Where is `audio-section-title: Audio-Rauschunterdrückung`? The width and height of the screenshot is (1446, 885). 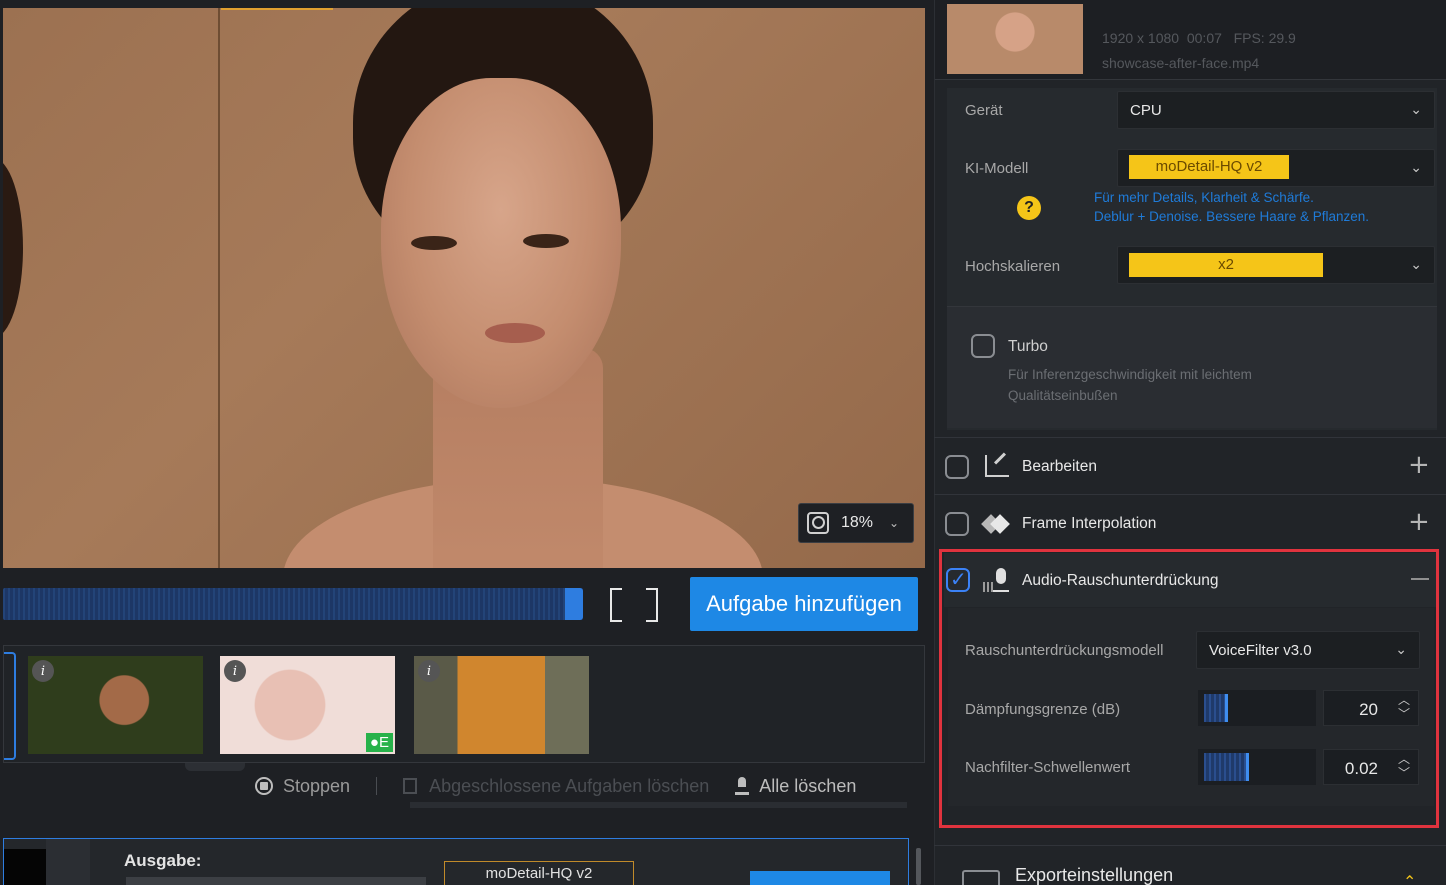 audio-section-title: Audio-Rauschunterdrückung is located at coordinates (1120, 581).